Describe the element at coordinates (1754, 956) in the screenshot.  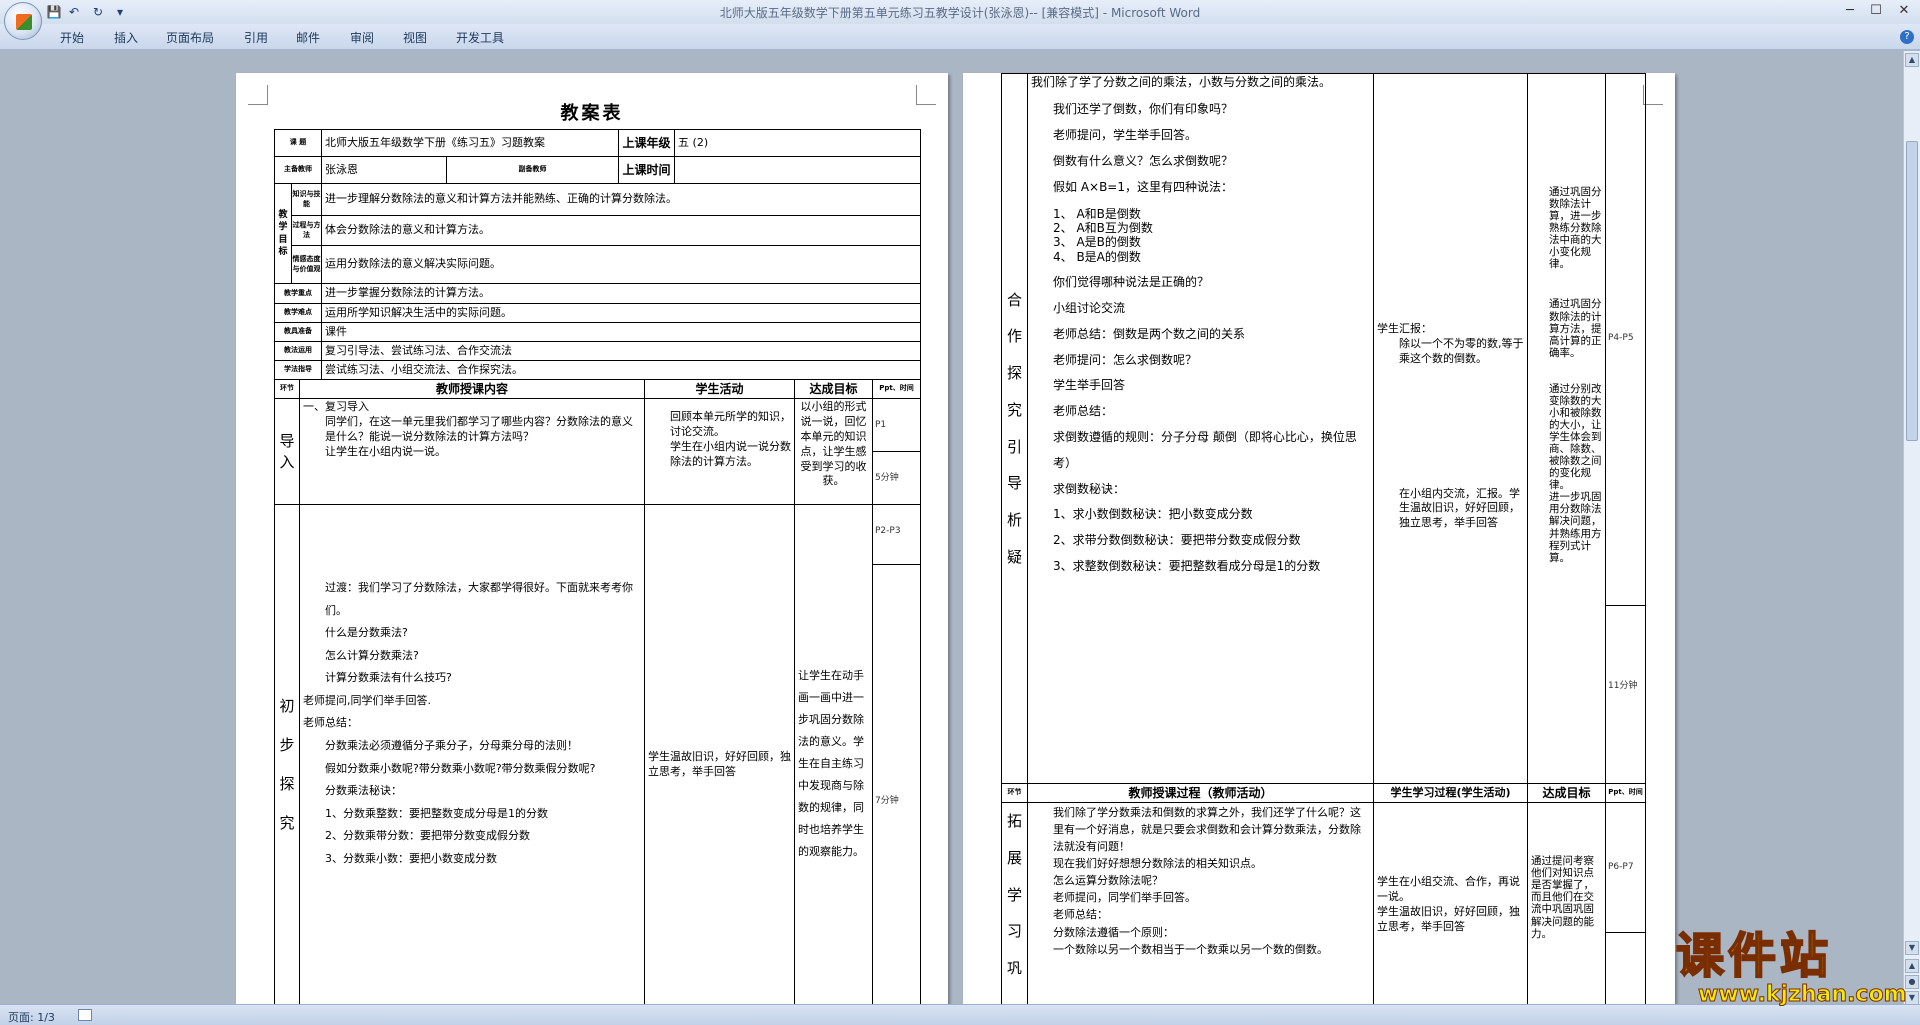
I see `watermark-text: 课件站` at that location.